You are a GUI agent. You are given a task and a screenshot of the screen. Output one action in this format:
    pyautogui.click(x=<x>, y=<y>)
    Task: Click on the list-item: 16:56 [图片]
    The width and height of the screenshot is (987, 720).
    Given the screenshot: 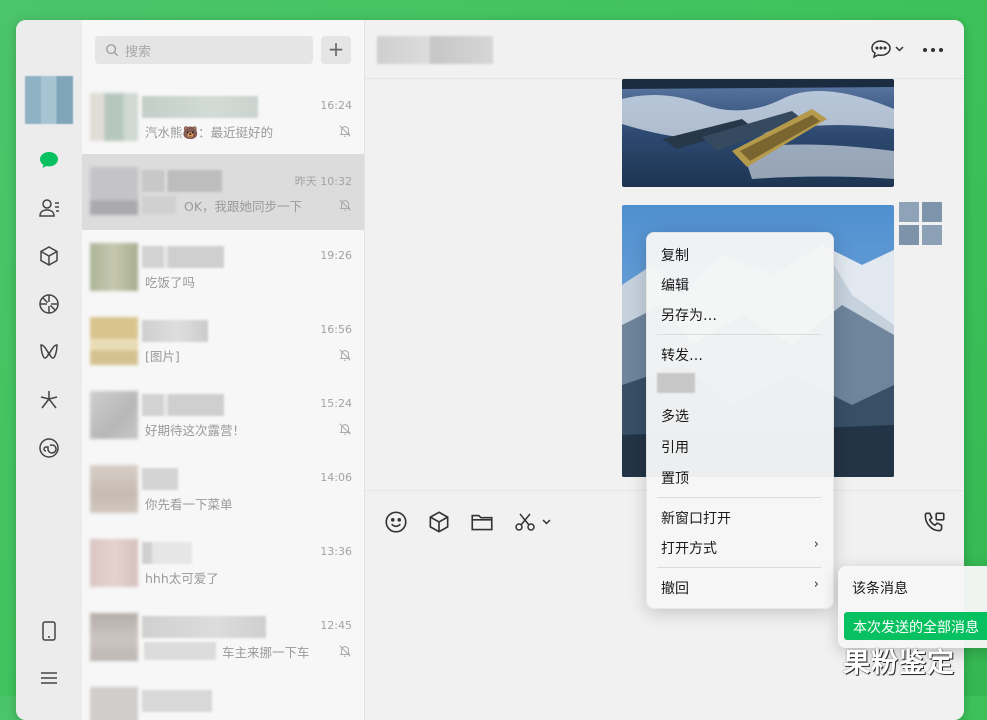 What is the action you would take?
    pyautogui.click(x=223, y=341)
    